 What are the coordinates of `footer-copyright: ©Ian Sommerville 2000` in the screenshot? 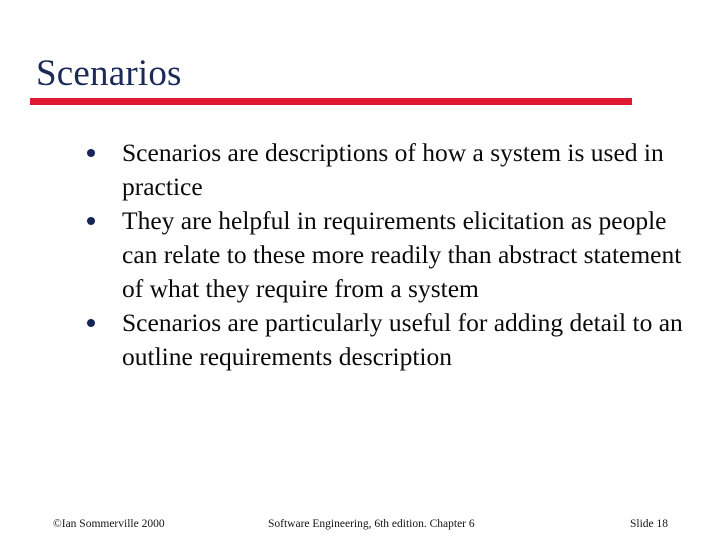 It's located at (109, 524).